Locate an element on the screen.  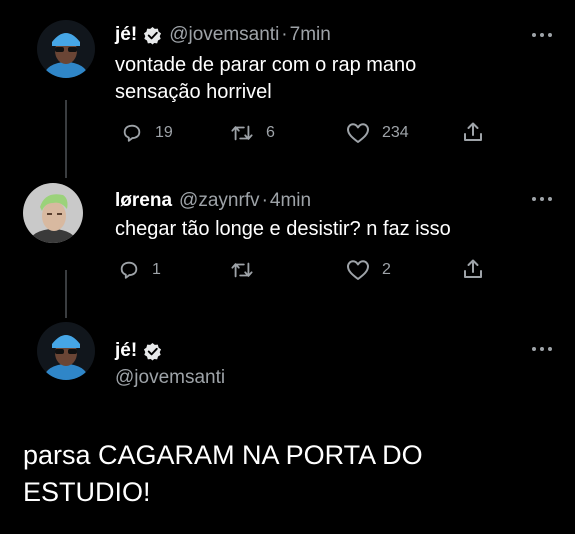
reply-count: 1 is located at coordinates (156, 269).